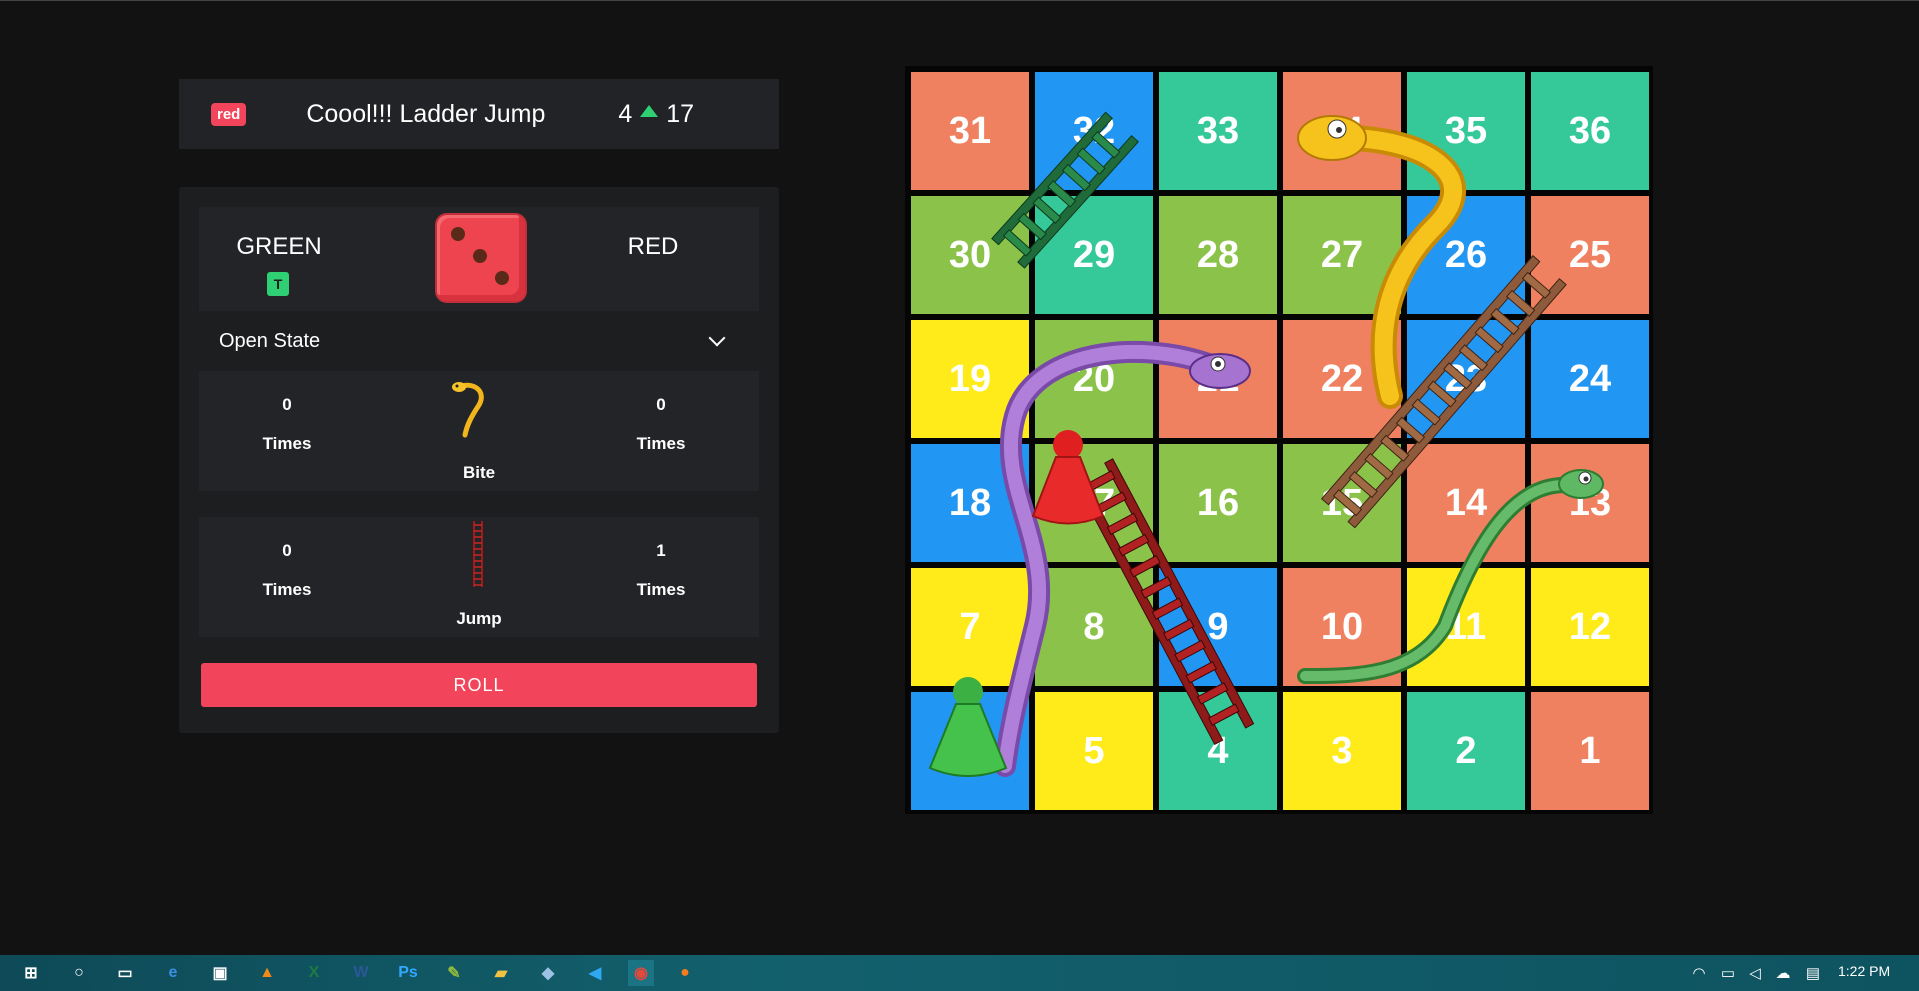 The image size is (1919, 991). I want to click on bite-right-unit: Times, so click(661, 443).